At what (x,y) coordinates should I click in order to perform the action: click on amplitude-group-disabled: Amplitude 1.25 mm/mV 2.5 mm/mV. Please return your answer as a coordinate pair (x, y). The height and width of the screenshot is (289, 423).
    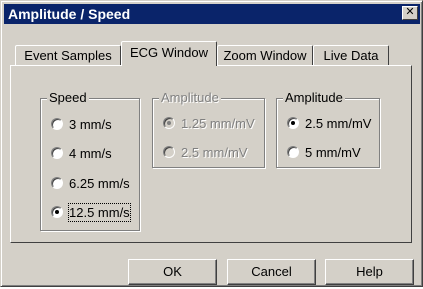
    Looking at the image, I should click on (208, 129).